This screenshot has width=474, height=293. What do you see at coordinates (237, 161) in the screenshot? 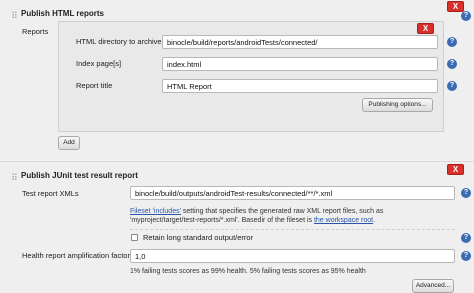
I see `section-divider` at bounding box center [237, 161].